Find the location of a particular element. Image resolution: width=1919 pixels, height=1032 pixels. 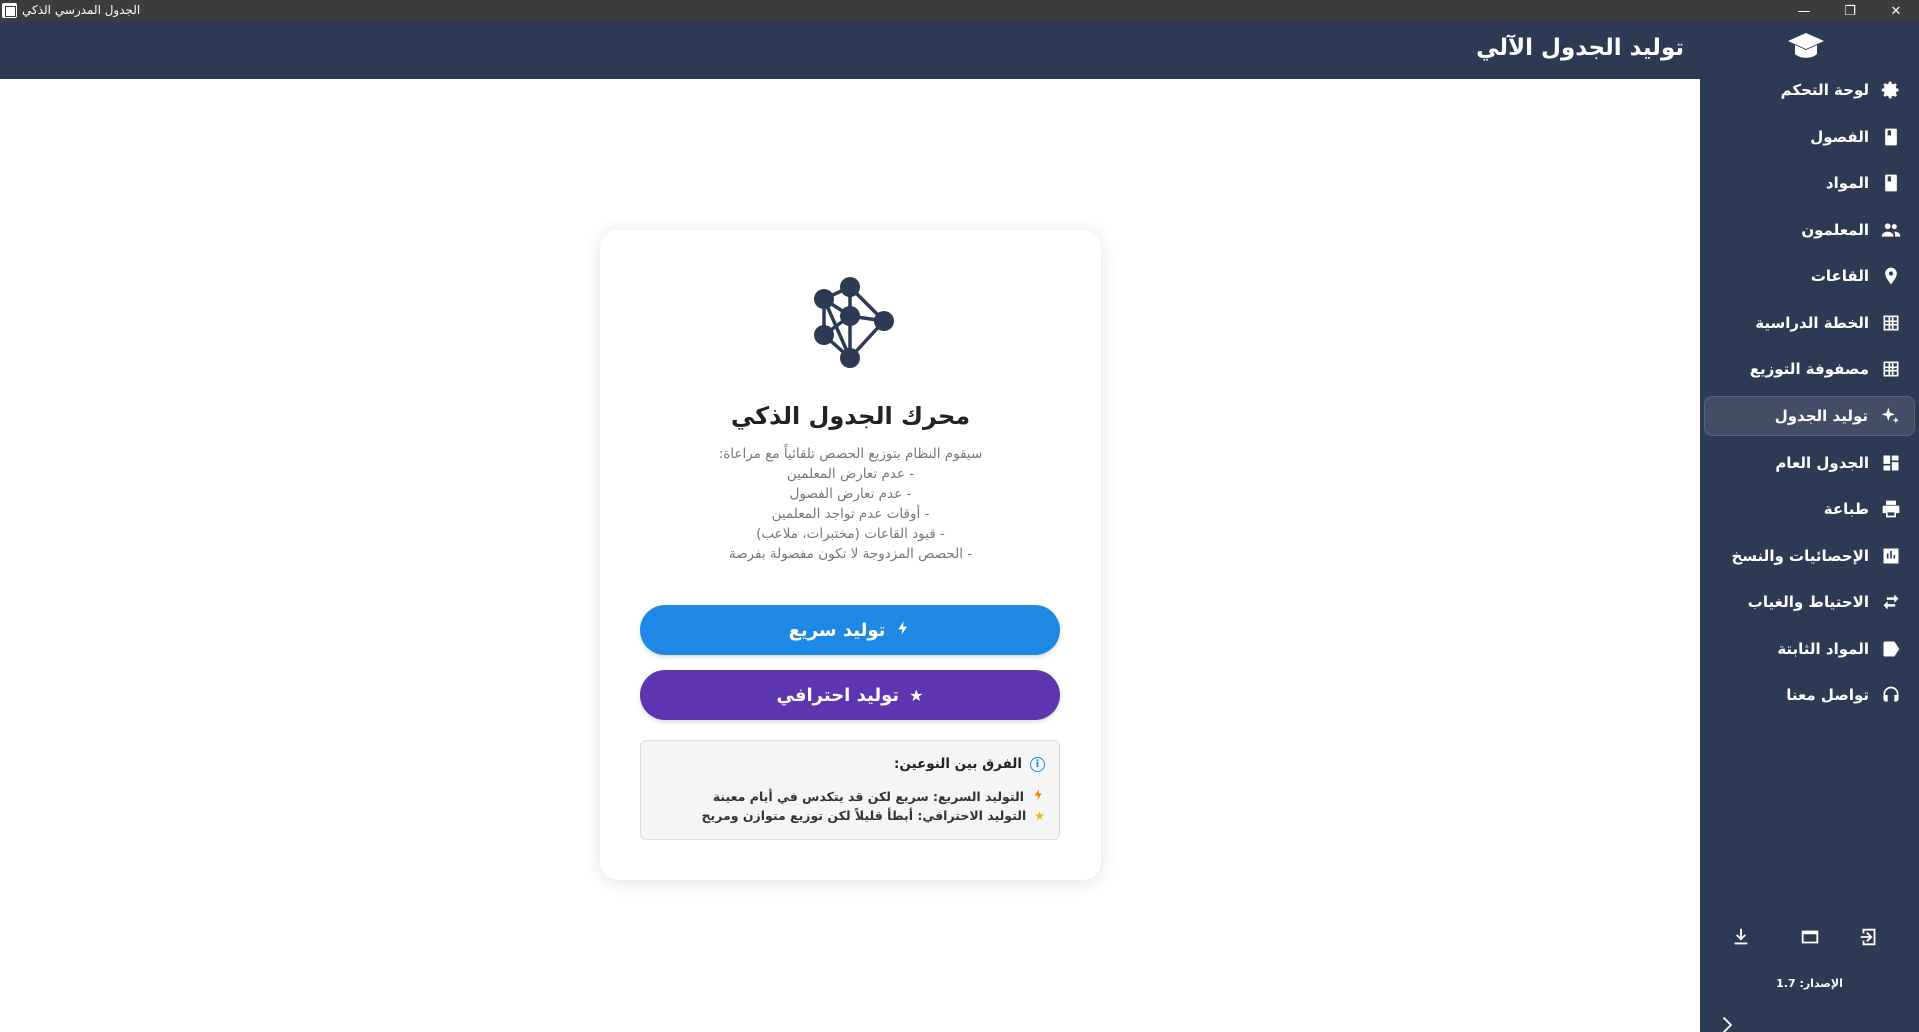

sidebar-item-label: القاعات is located at coordinates (1839, 276).